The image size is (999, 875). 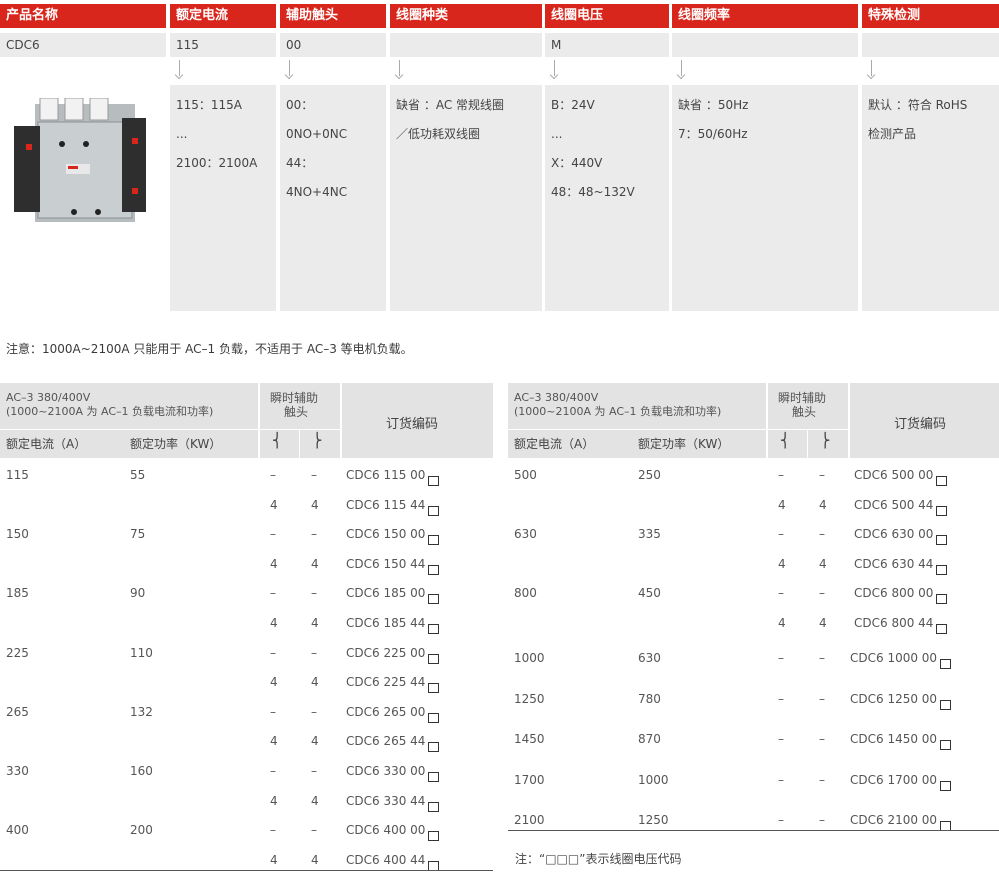 What do you see at coordinates (918, 105) in the screenshot?
I see `test-option: 默认 ：符合 RoHS` at bounding box center [918, 105].